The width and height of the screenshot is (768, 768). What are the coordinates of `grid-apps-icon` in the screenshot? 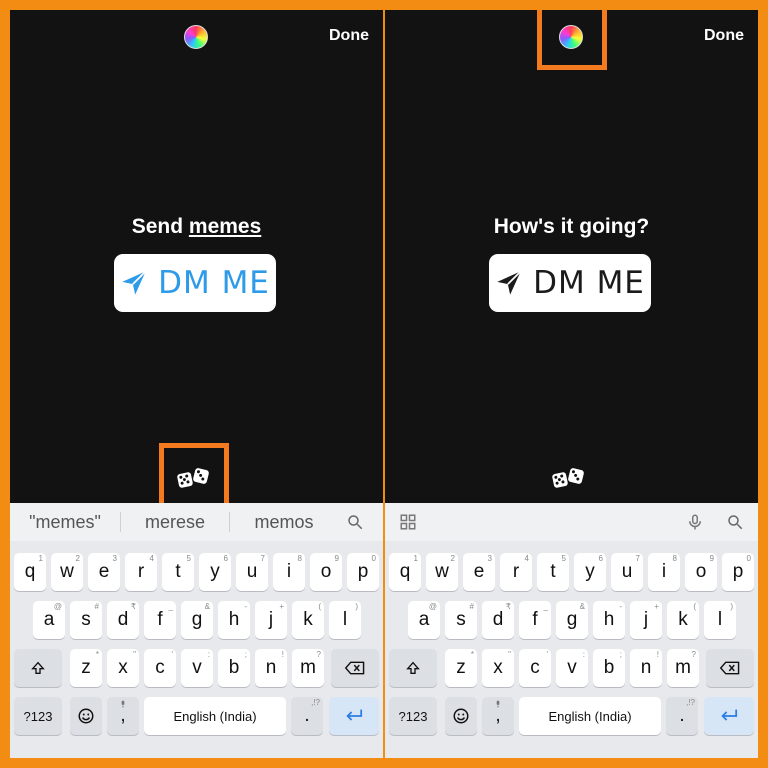 It's located at (408, 522).